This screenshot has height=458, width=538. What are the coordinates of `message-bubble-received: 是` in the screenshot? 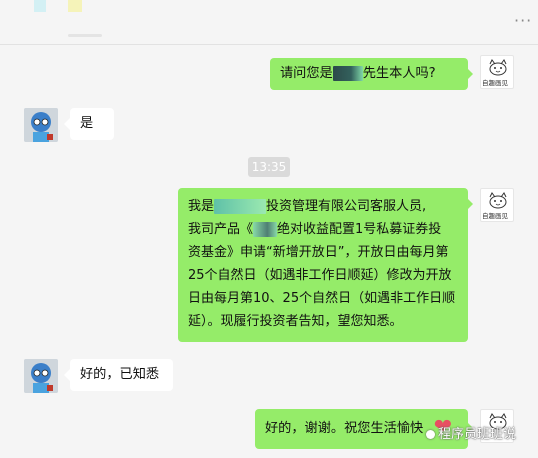 It's located at (92, 124).